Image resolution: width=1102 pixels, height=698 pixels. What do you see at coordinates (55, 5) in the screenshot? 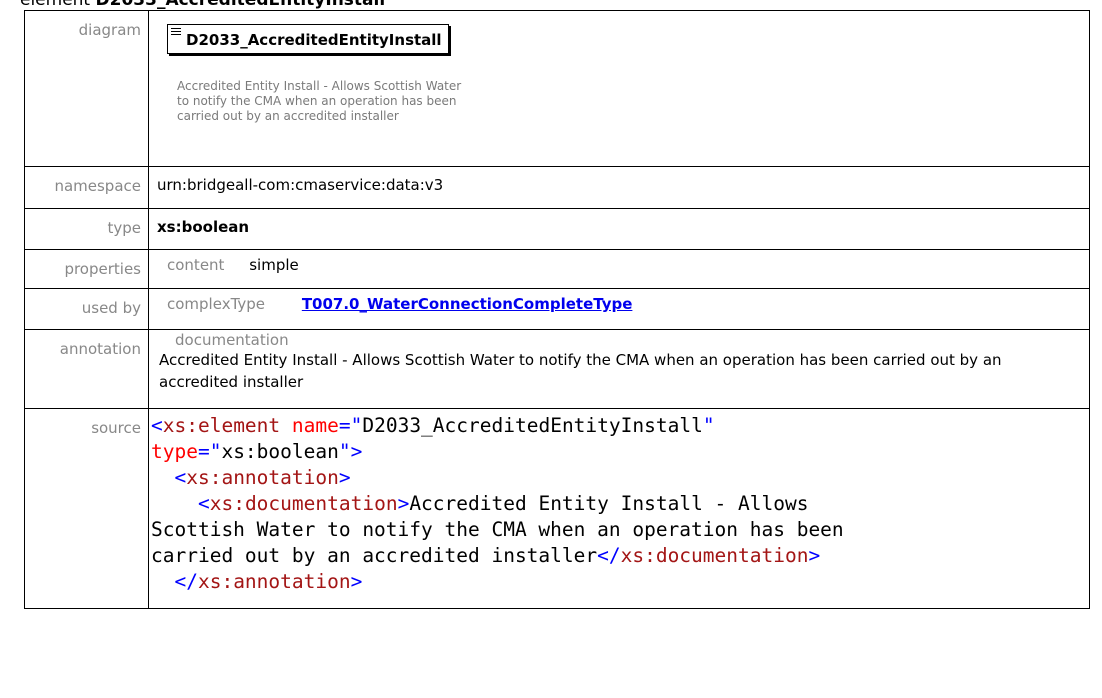
I see `page-title-prefix: element` at bounding box center [55, 5].